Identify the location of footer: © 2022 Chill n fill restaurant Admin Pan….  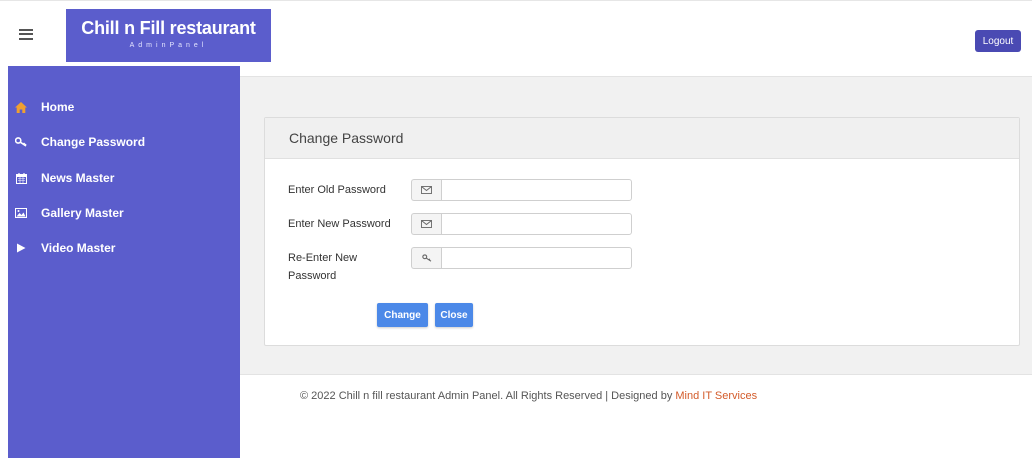
(636, 416).